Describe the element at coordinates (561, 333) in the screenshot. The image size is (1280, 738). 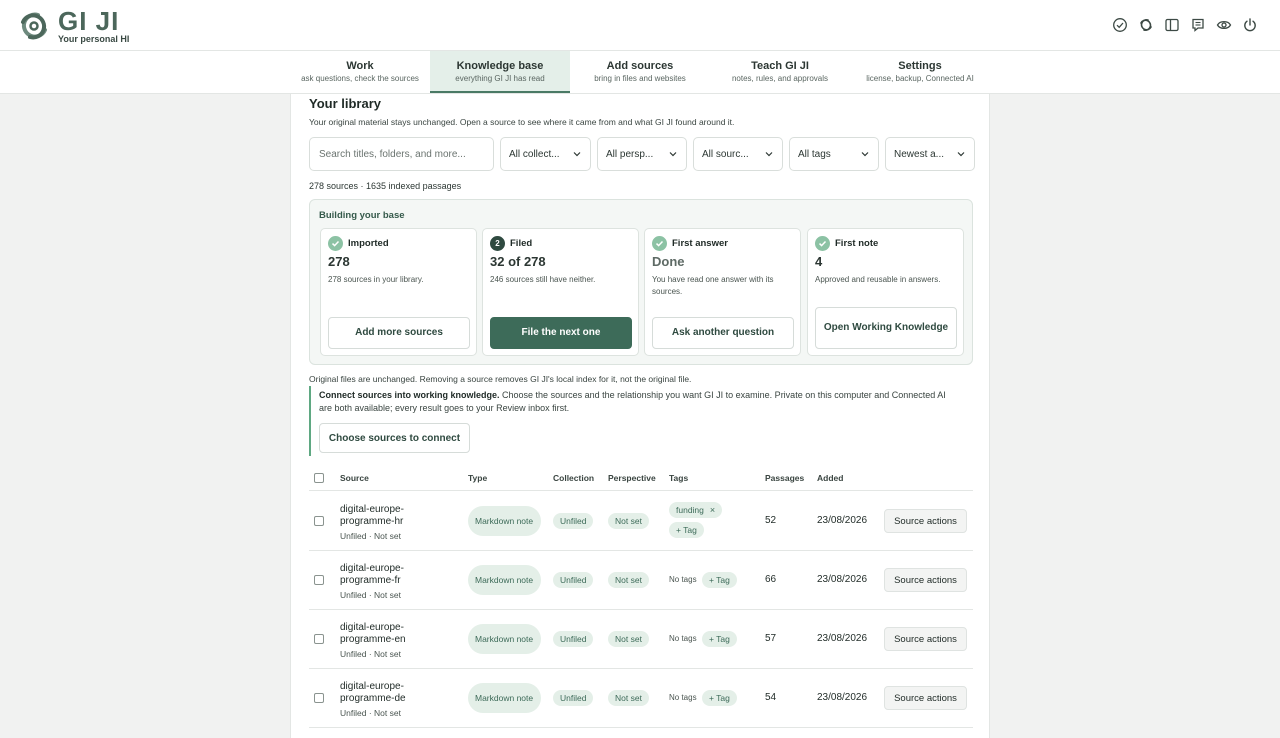
I see `file-next-button: File the next one` at that location.